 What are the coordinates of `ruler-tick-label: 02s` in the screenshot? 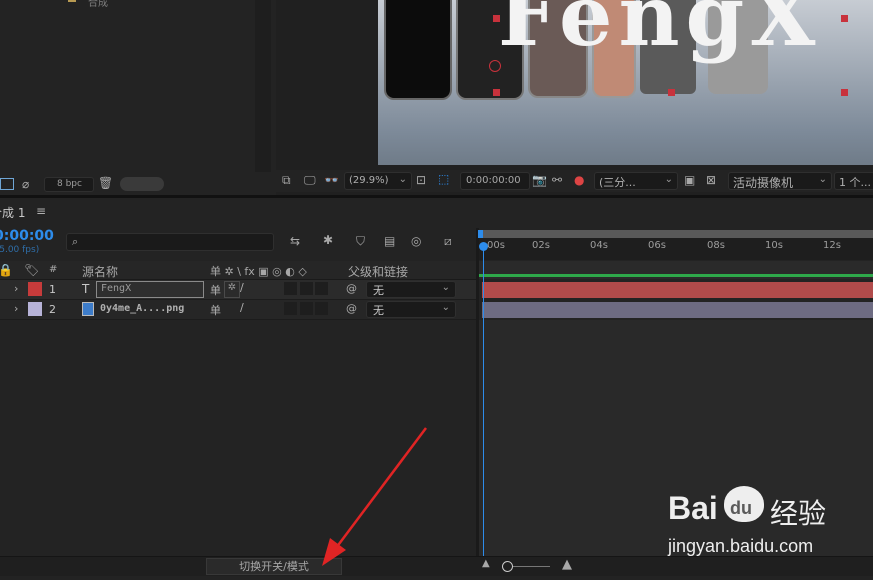 It's located at (541, 245).